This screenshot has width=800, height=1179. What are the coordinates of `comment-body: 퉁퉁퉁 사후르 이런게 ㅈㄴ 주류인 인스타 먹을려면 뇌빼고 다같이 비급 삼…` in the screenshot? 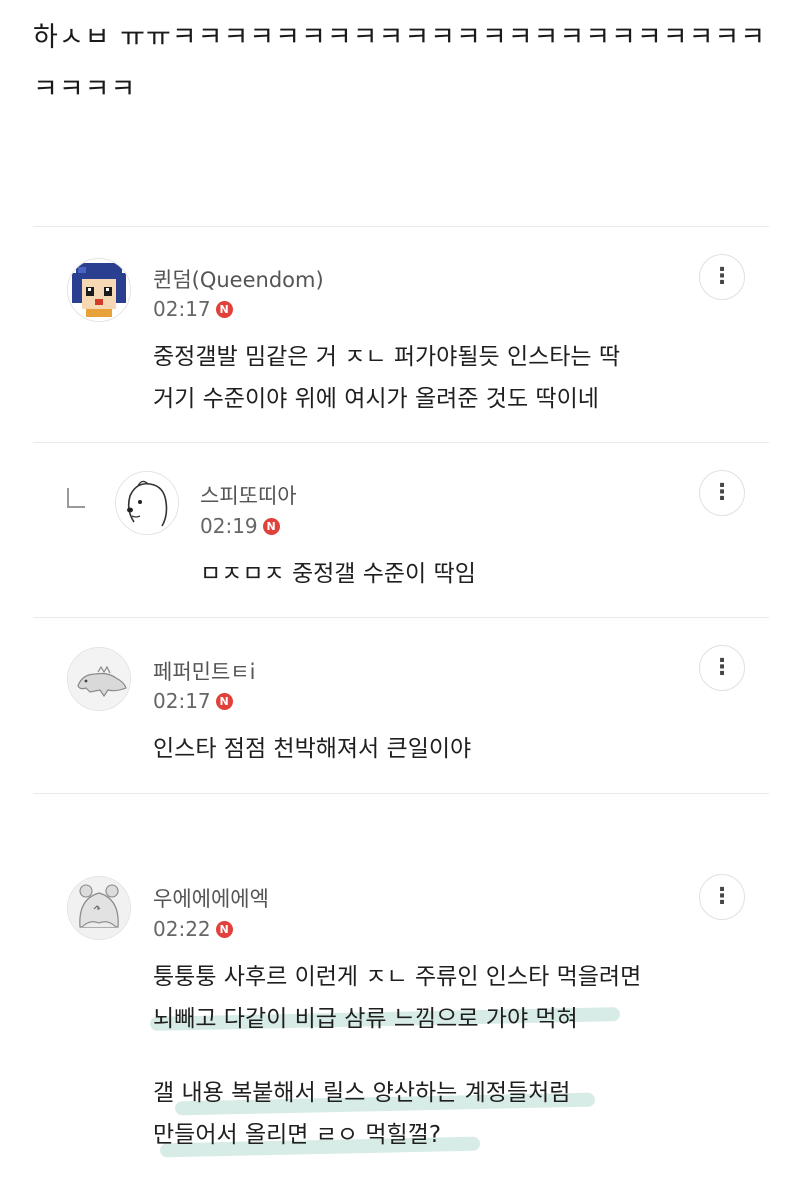 It's located at (397, 1056).